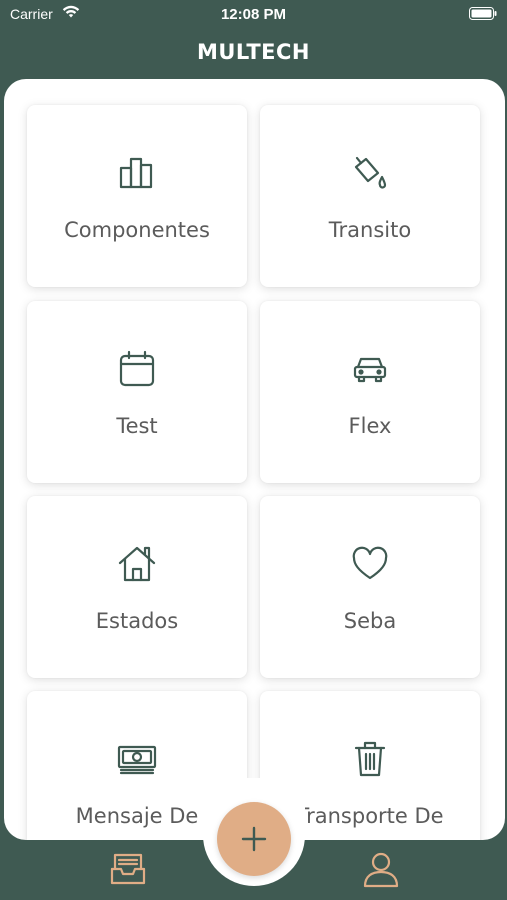 The height and width of the screenshot is (900, 507). I want to click on calendar-icon, so click(137, 369).